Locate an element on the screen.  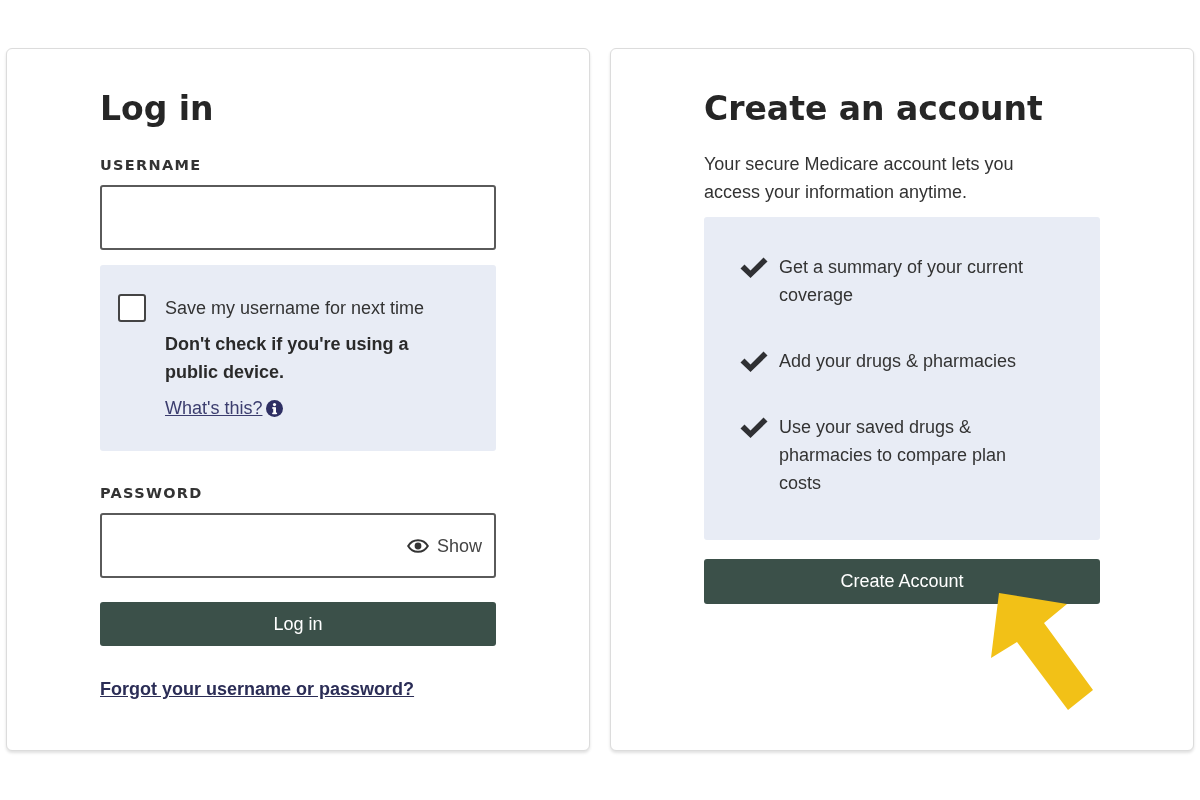
warning-text: Don't check if you're using a public device. is located at coordinates (287, 358).